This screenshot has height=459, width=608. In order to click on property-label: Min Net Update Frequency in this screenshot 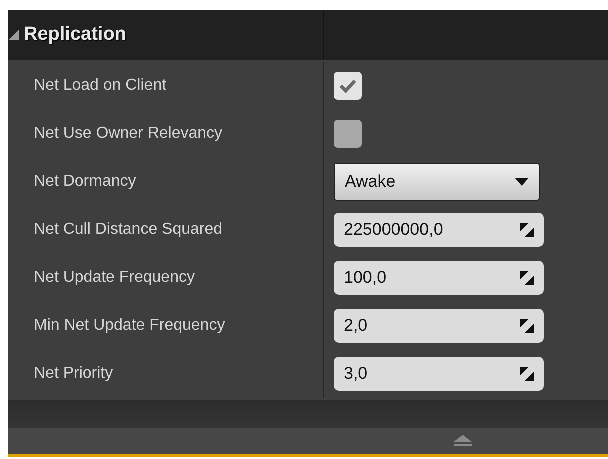, I will do `click(130, 326)`.